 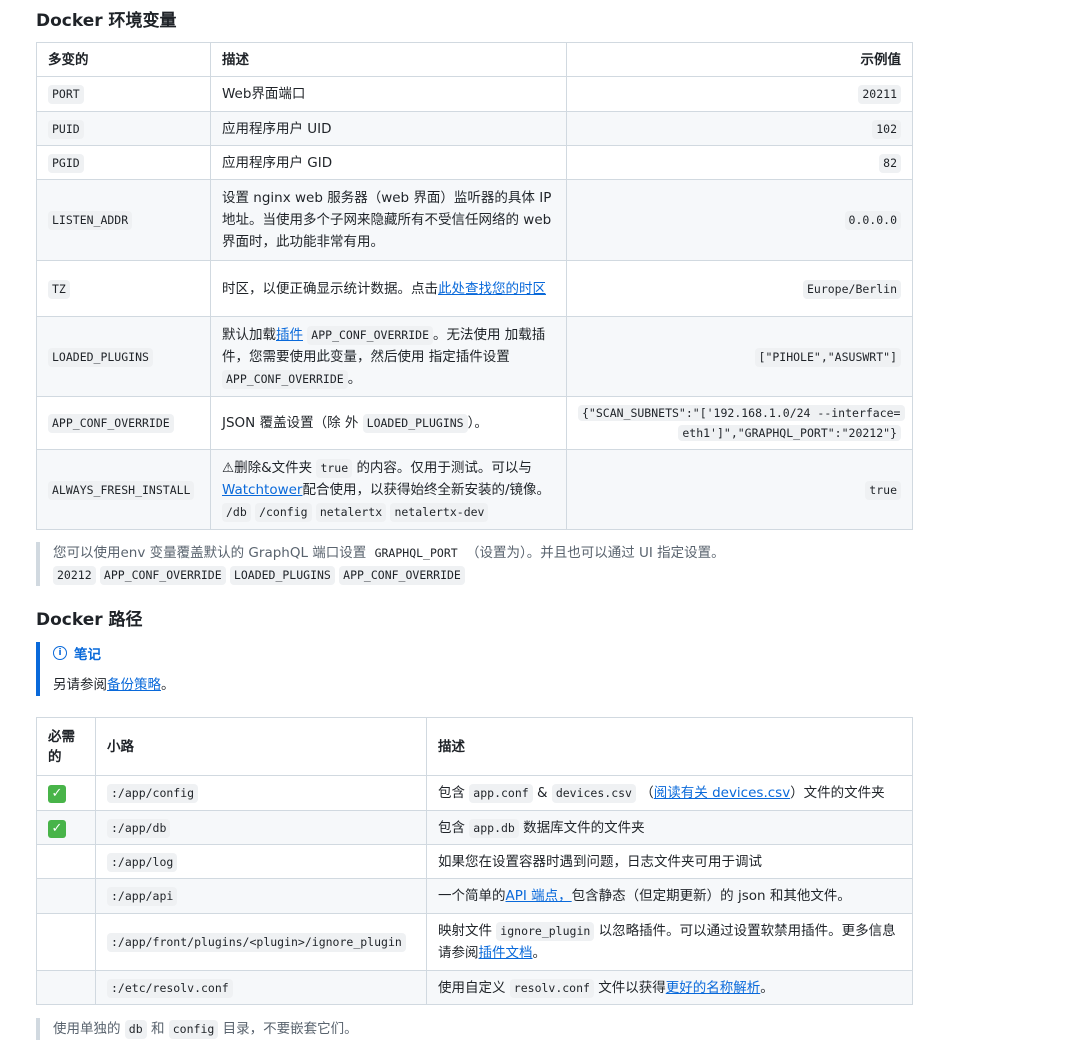 What do you see at coordinates (713, 988) in the screenshot?
I see `name-resolution-link: 更好的名称解析` at bounding box center [713, 988].